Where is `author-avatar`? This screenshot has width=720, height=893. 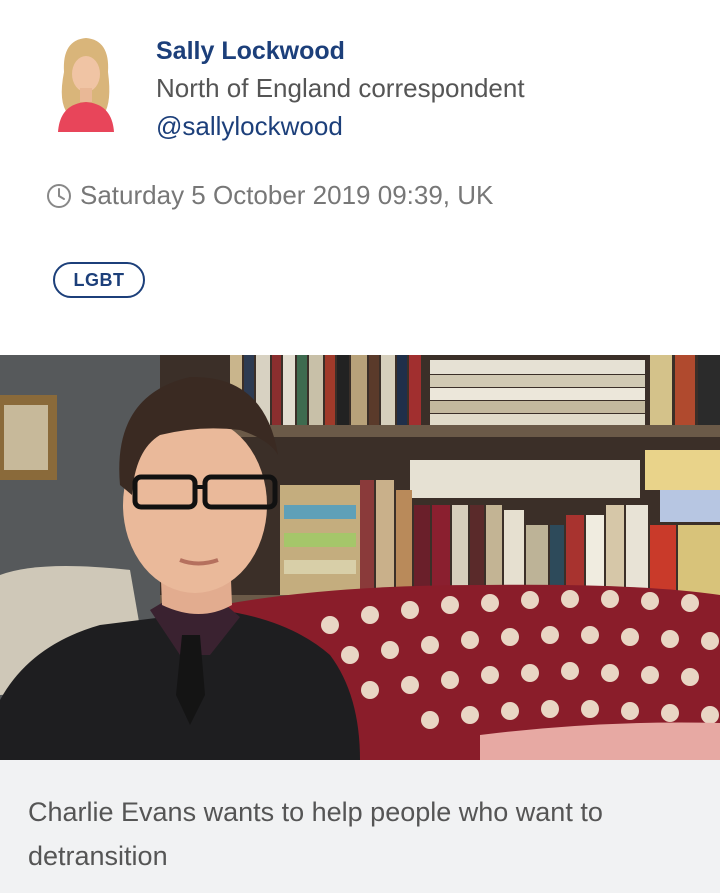 author-avatar is located at coordinates (86, 82).